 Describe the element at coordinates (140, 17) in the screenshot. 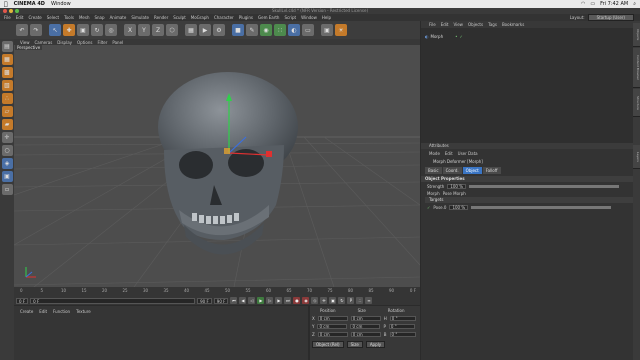

I see `menu-simulate: Simulate` at that location.